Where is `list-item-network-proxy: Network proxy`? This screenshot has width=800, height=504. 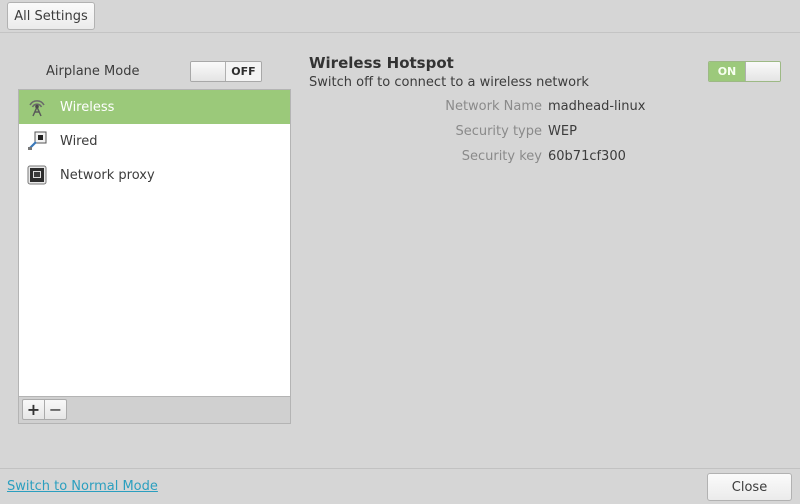 list-item-network-proxy: Network proxy is located at coordinates (154, 175).